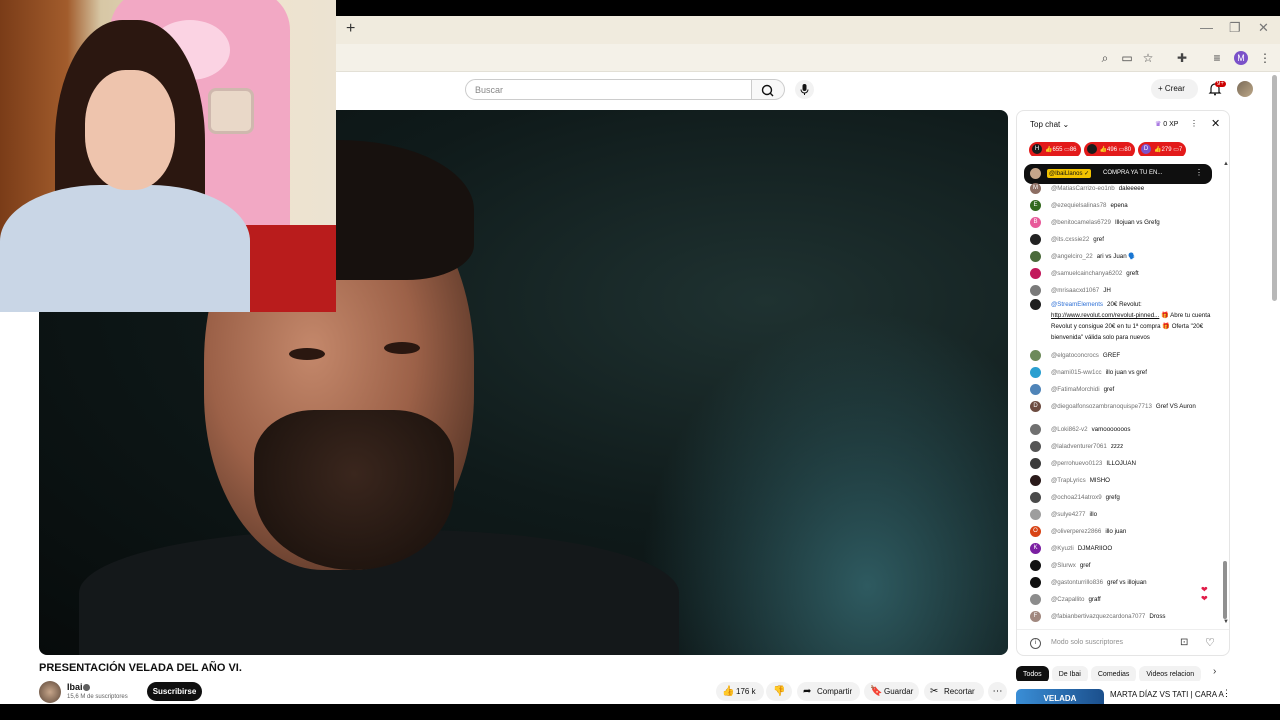  Describe the element at coordinates (1035, 616) in the screenshot. I see `chat-avatar: F` at that location.